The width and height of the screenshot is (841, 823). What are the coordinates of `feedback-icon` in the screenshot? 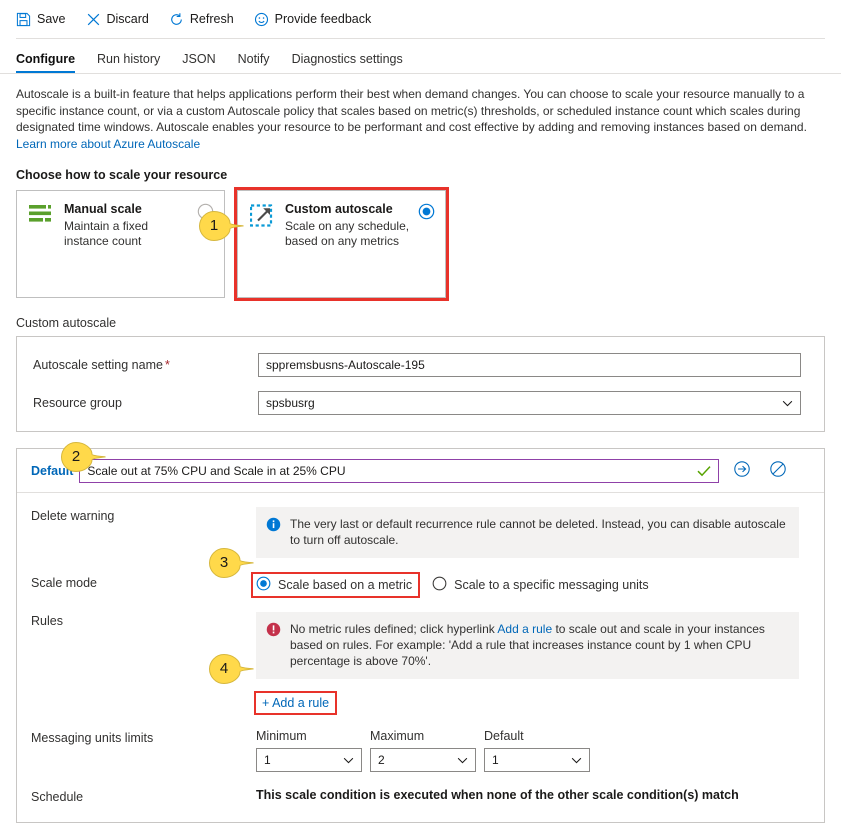 It's located at (261, 19).